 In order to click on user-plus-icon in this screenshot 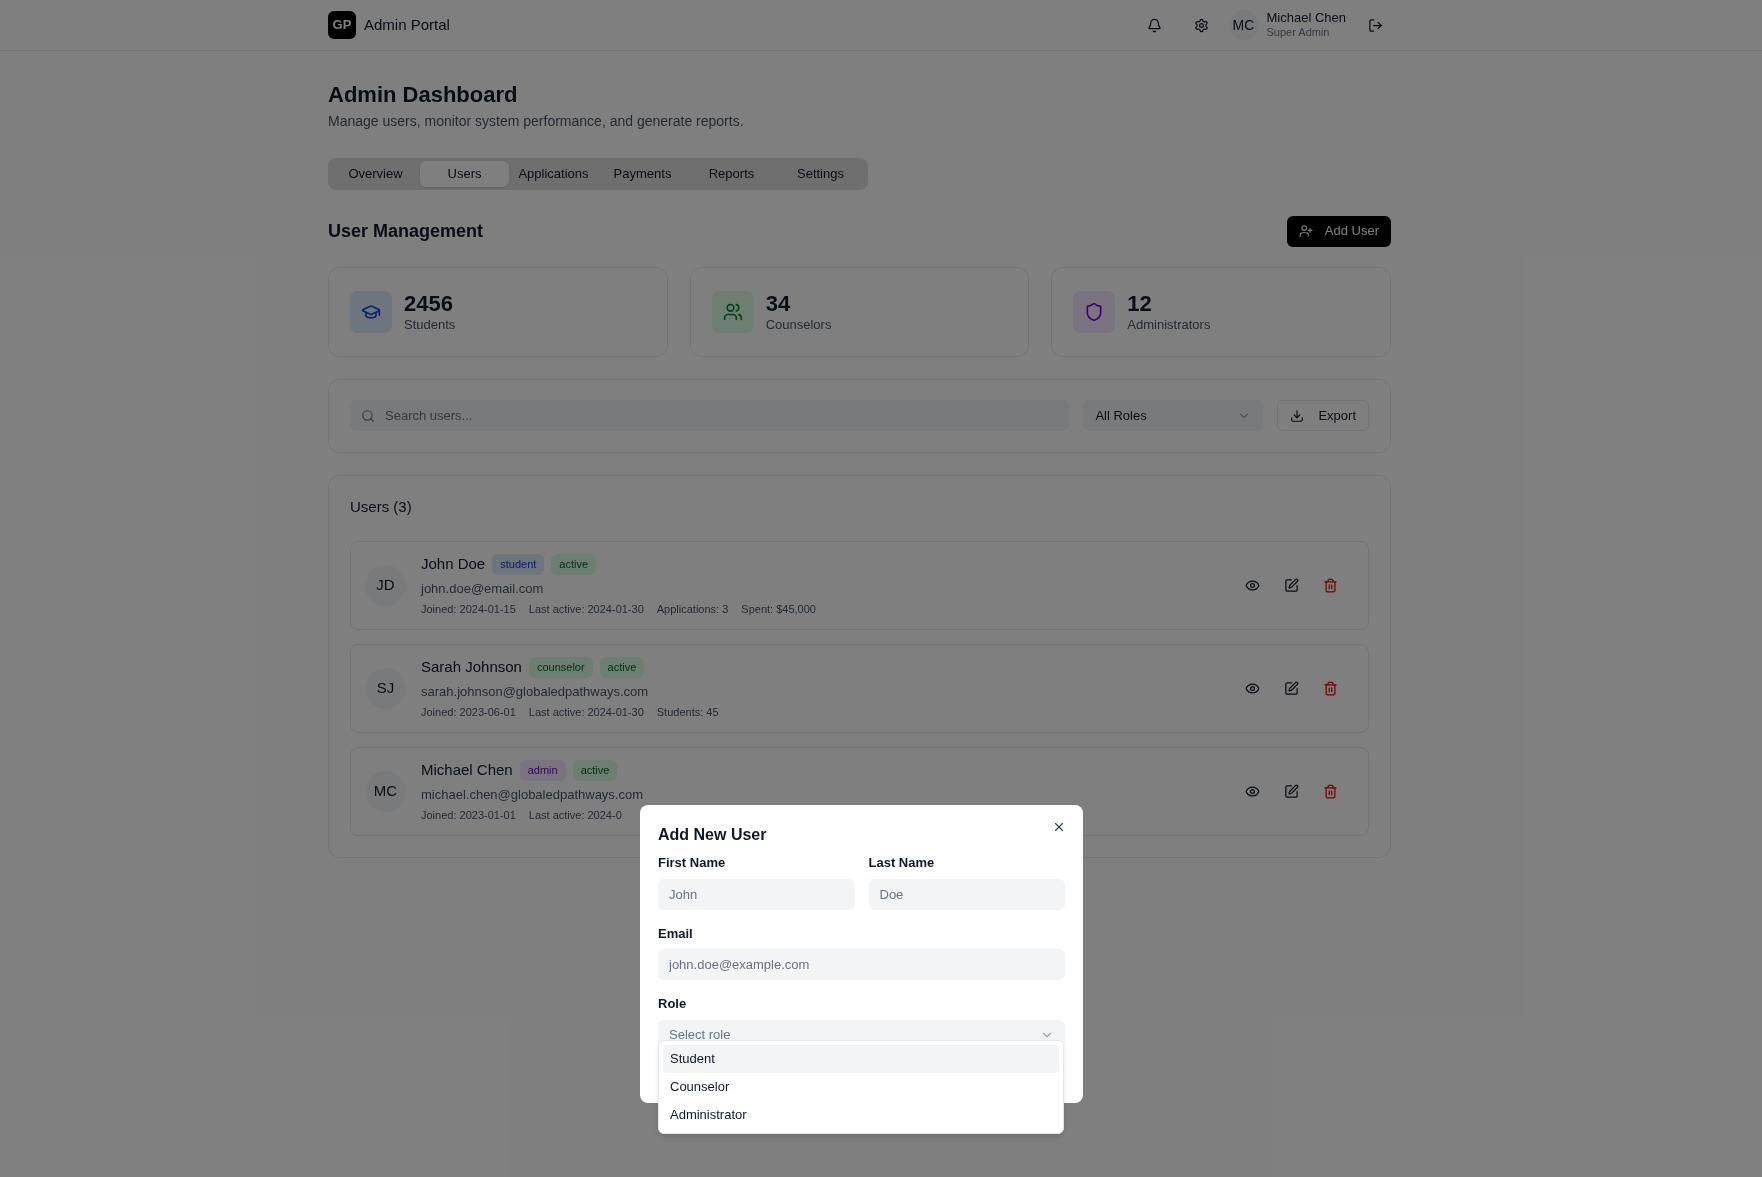, I will do `click(1305, 231)`.